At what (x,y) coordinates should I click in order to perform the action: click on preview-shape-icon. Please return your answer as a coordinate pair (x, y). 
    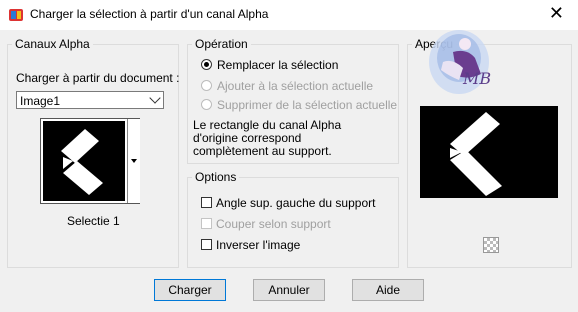
    Looking at the image, I should click on (476, 154).